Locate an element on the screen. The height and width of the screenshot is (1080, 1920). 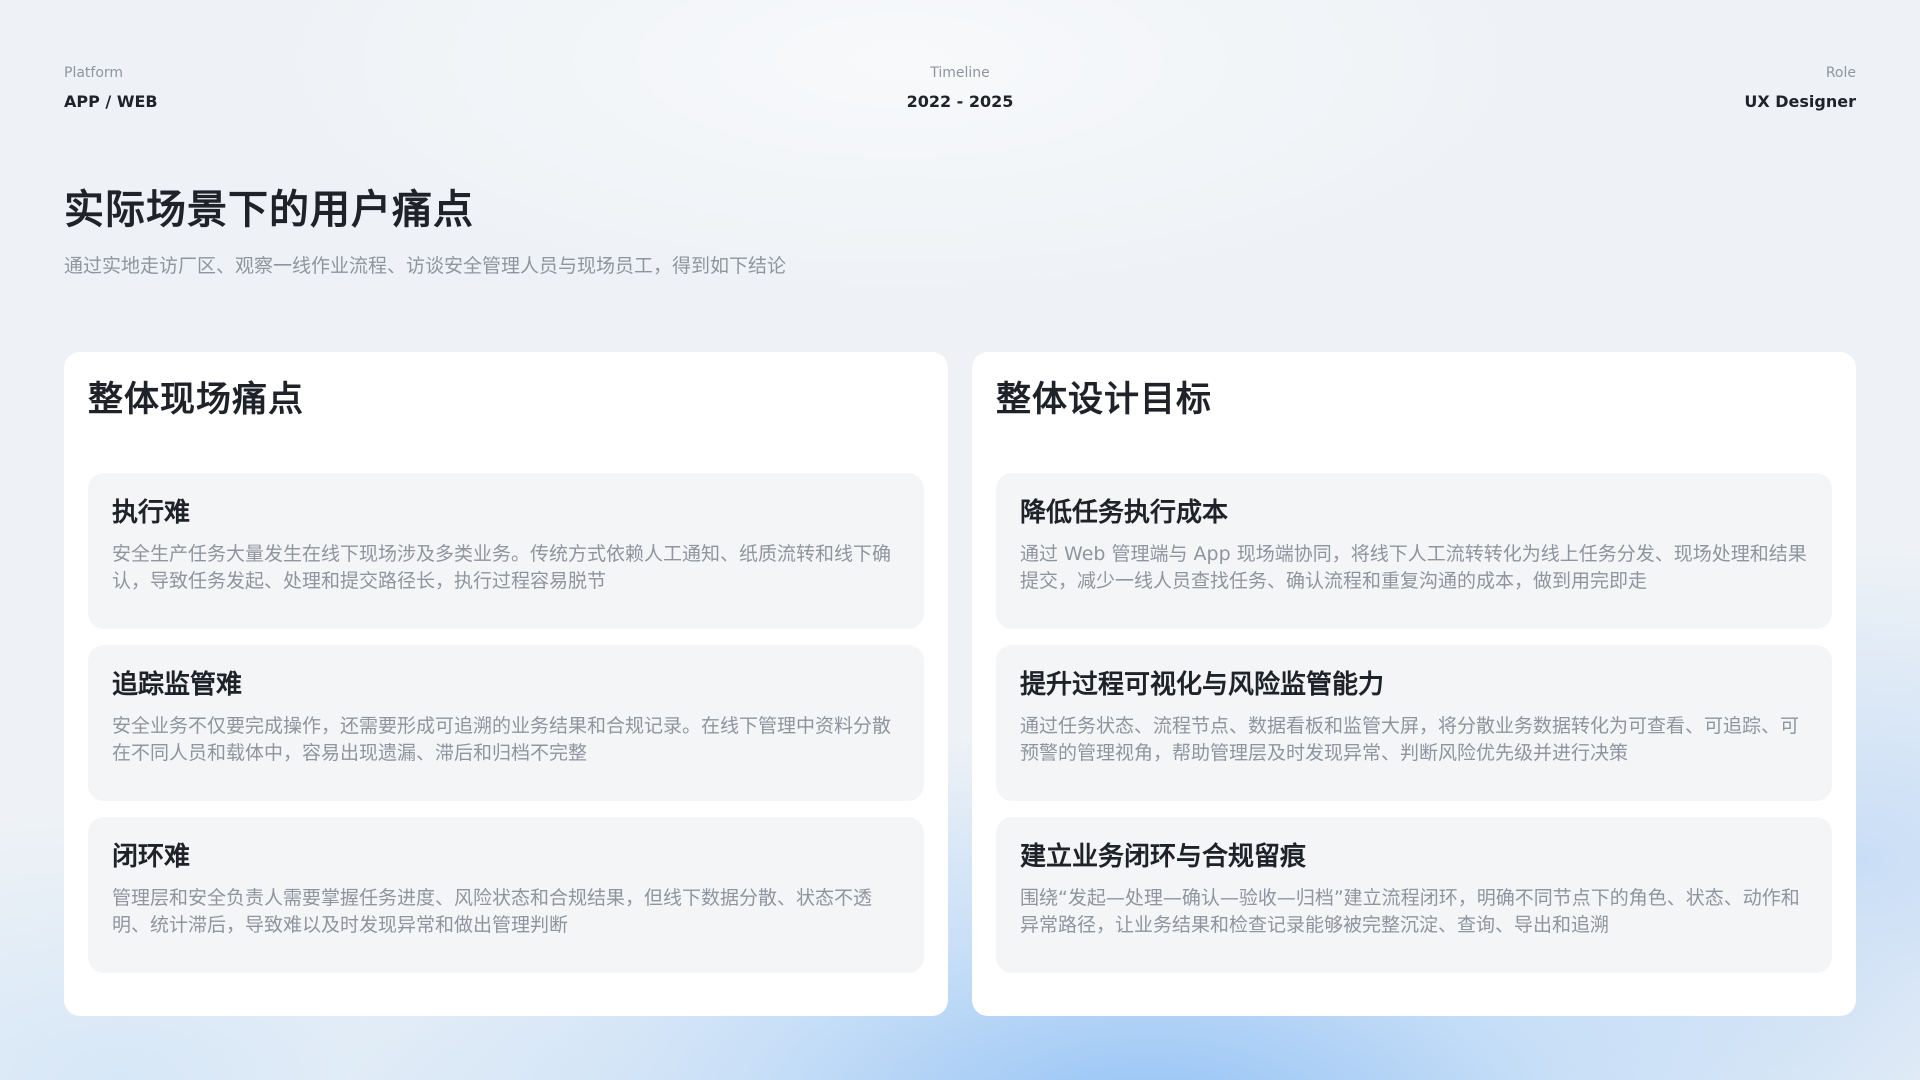
timeline-value: 2022 - 2025 is located at coordinates (960, 101).